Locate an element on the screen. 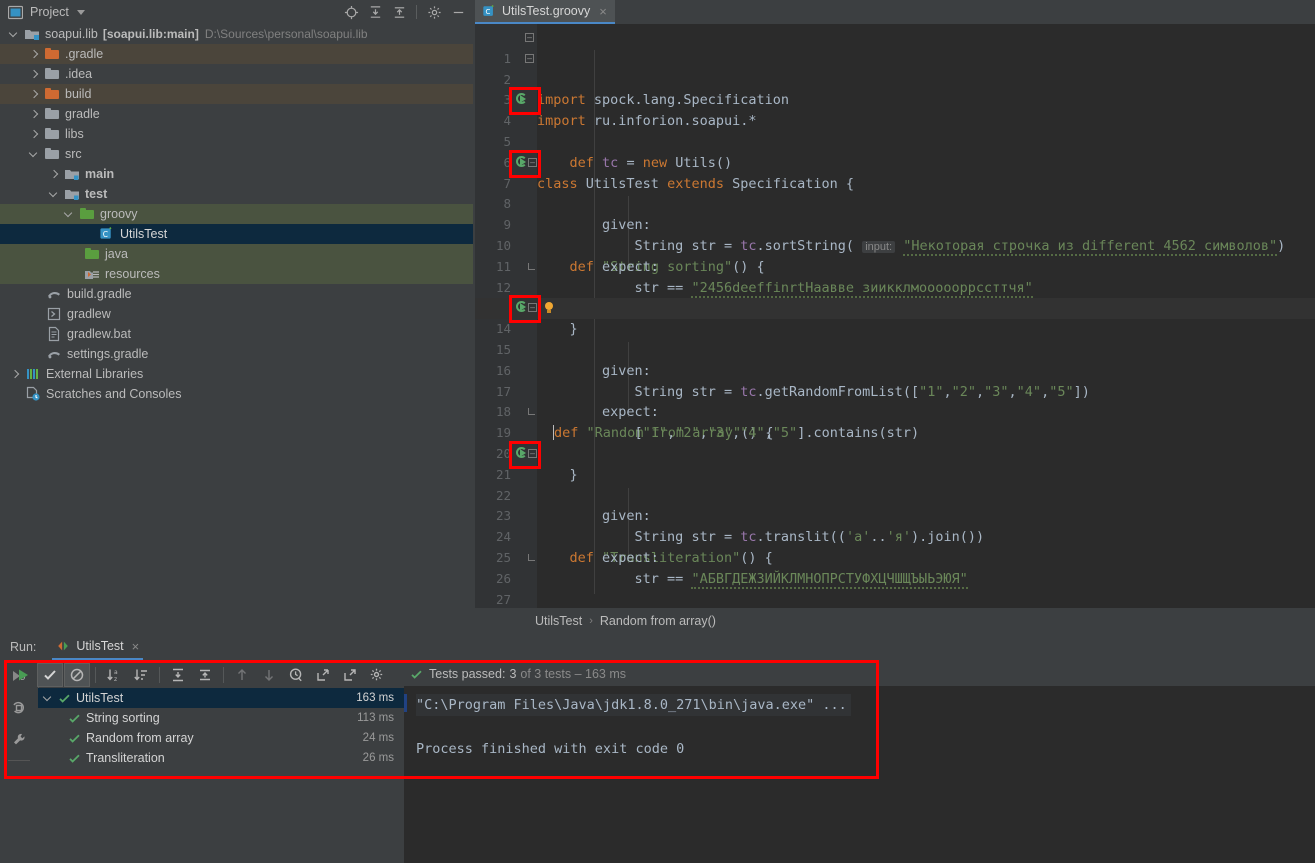  tree-item-build-dir: build is located at coordinates (236, 94).